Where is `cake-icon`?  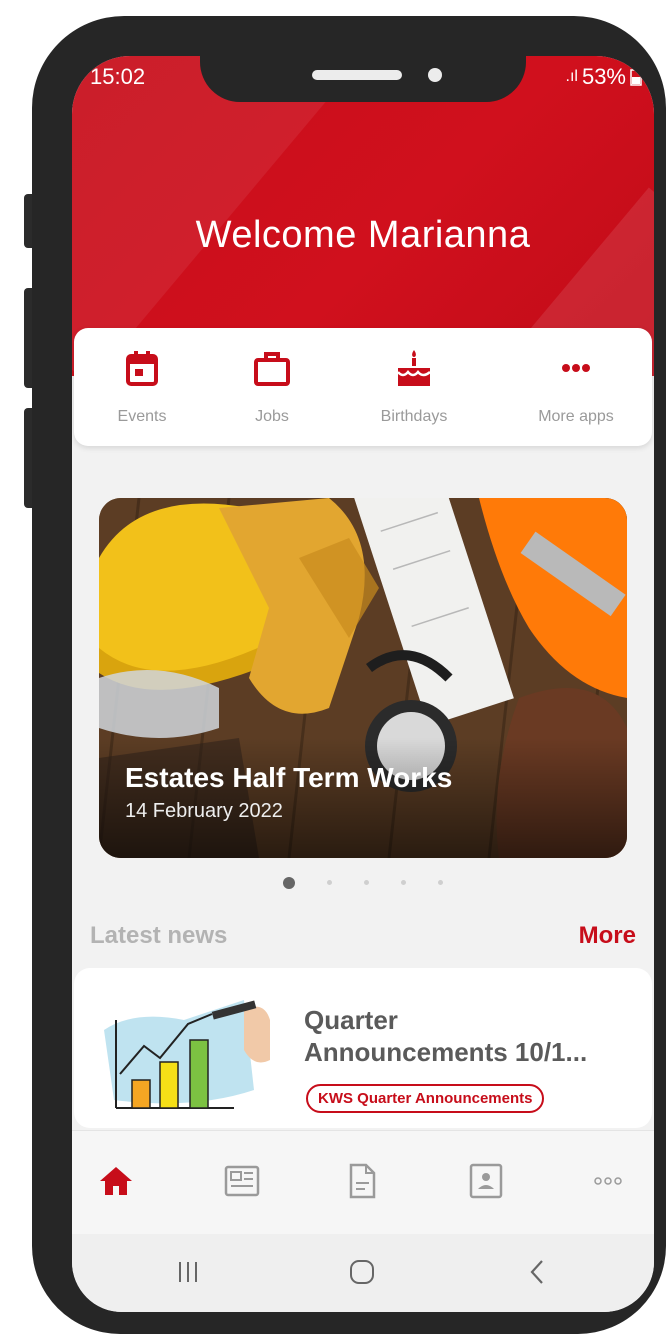 cake-icon is located at coordinates (414, 368).